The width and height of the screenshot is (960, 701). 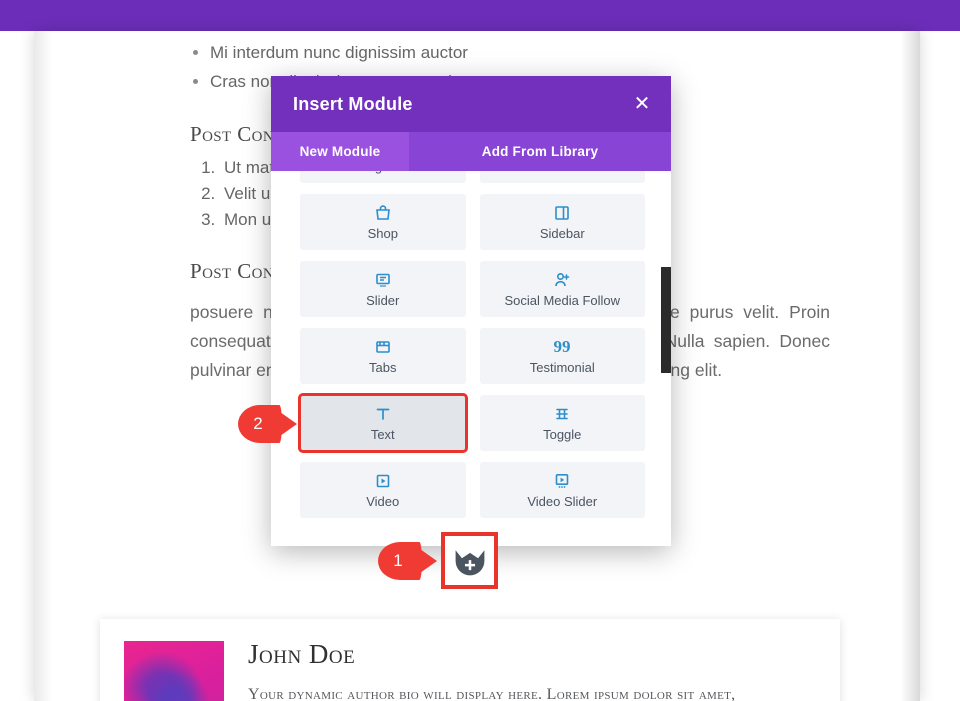 What do you see at coordinates (907, 366) in the screenshot?
I see `canvas-right-gutter` at bounding box center [907, 366].